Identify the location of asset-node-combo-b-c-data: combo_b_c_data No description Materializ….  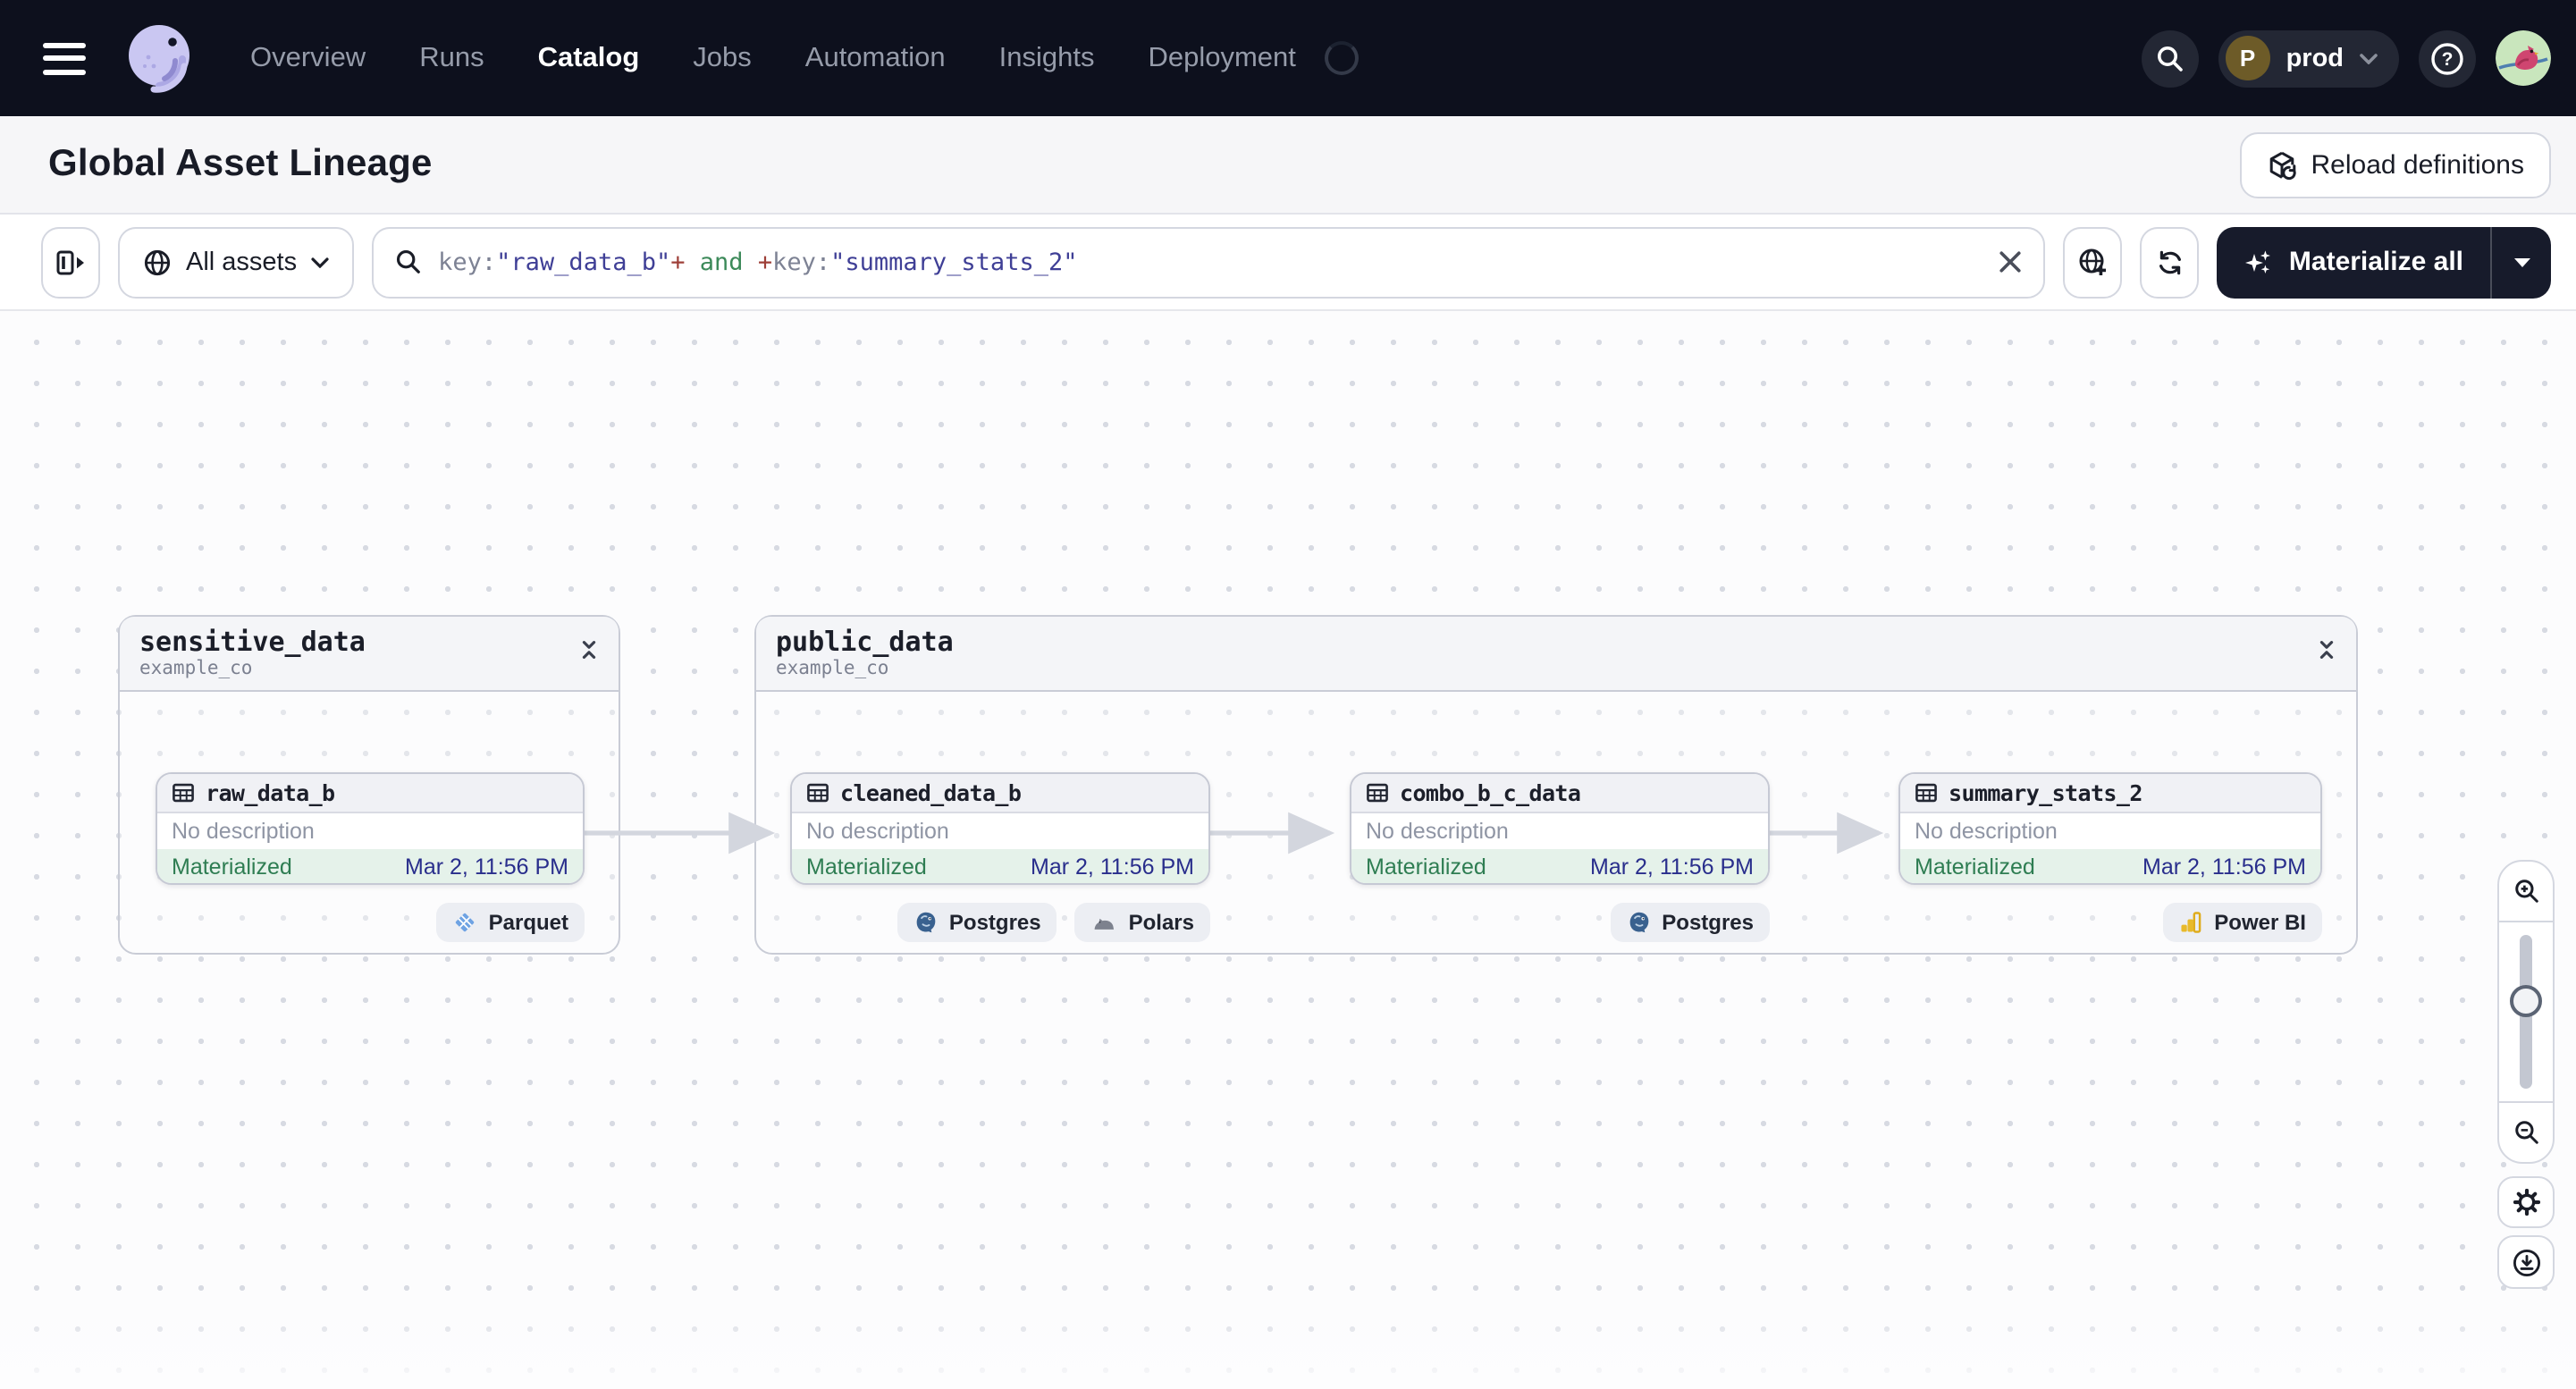
(1560, 828).